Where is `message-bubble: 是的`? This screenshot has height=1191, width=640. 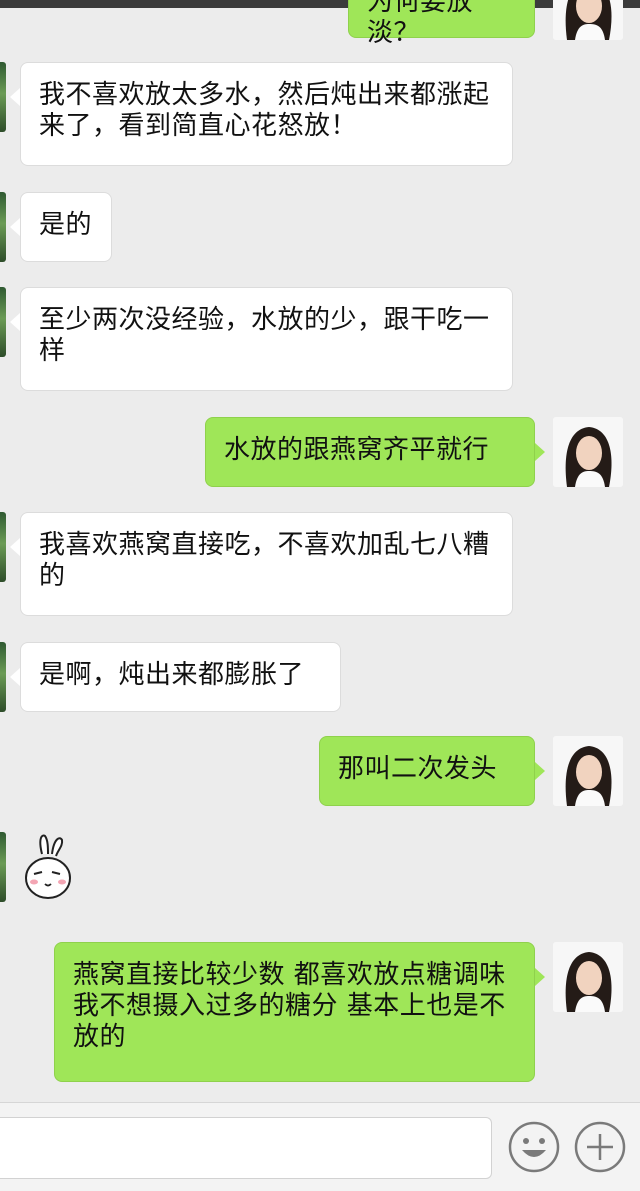
message-bubble: 是的 is located at coordinates (66, 227).